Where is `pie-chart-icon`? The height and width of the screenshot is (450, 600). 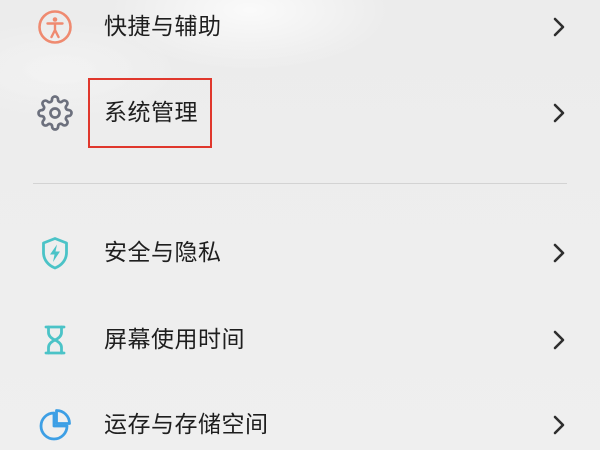 pie-chart-icon is located at coordinates (55, 425).